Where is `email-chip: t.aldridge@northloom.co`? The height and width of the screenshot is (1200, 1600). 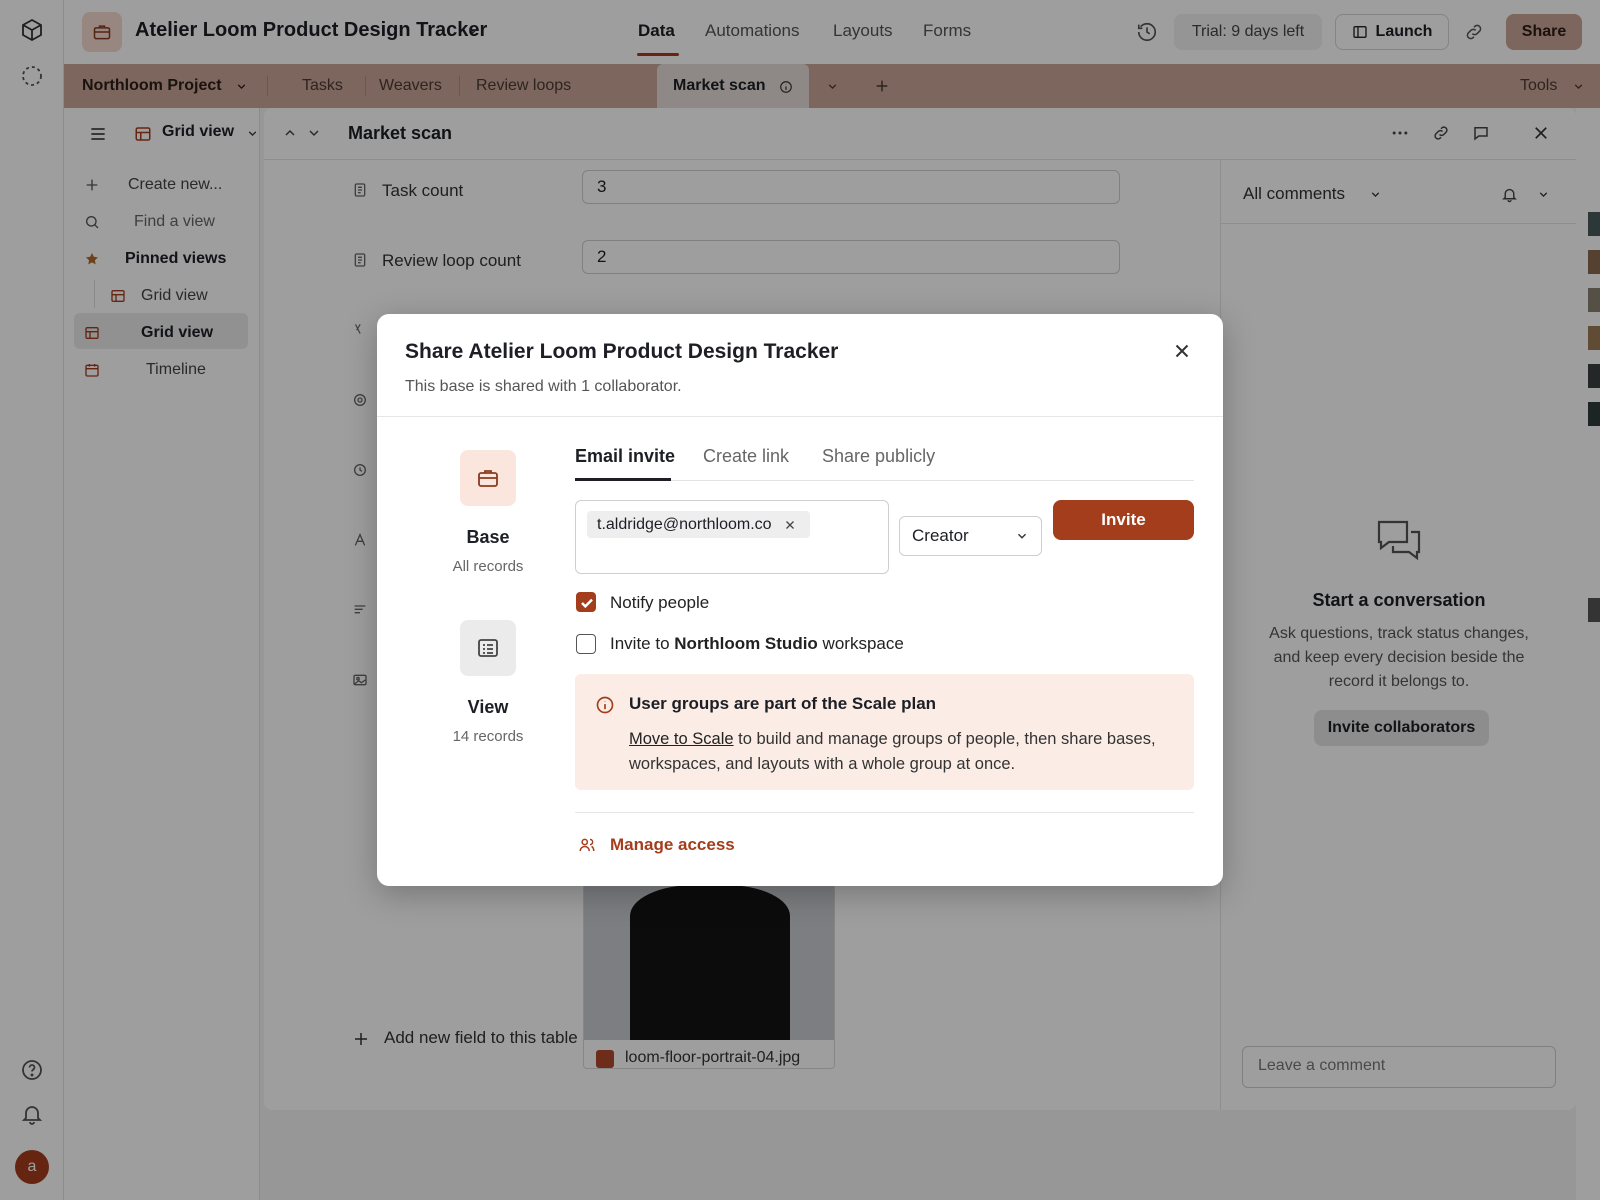 email-chip: t.aldridge@northloom.co is located at coordinates (698, 524).